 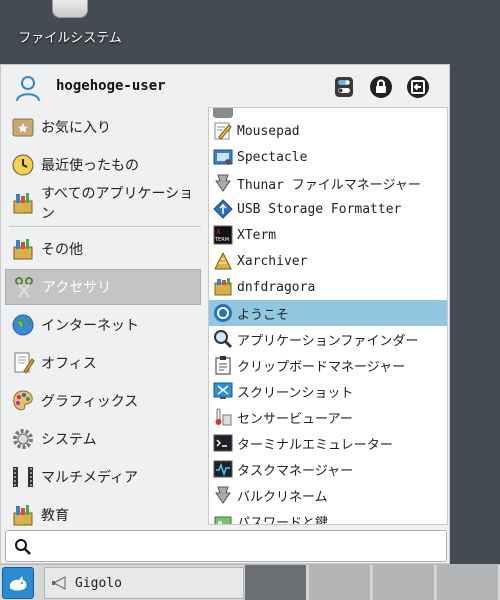 I want to click on xfce-mouse-icon, so click(x=18, y=583).